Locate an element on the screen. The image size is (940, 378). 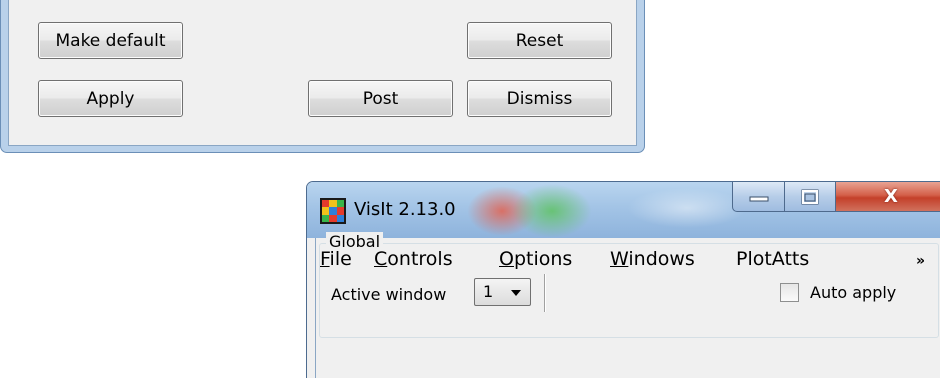
close-icon: X is located at coordinates (891, 196).